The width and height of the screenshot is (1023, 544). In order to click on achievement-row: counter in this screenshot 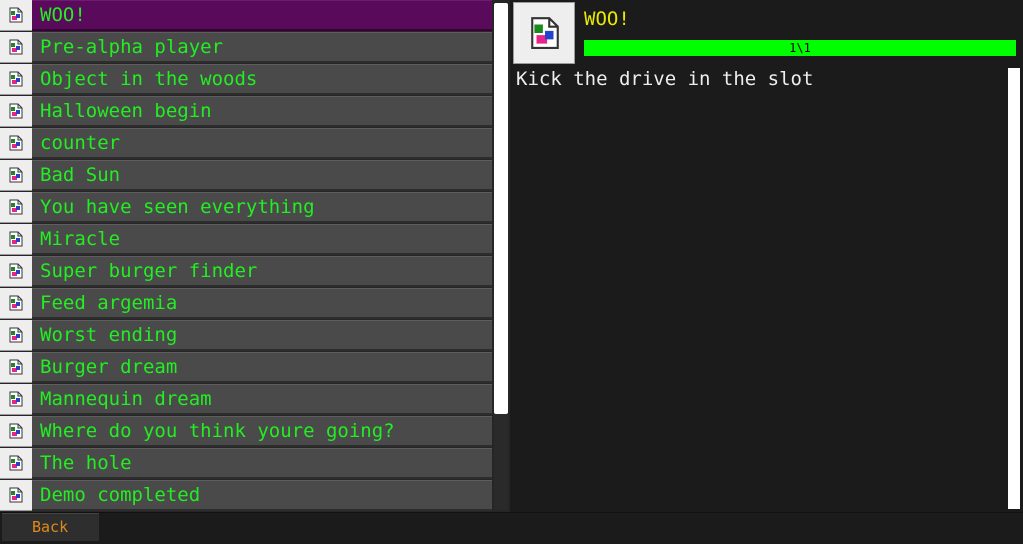, I will do `click(246, 143)`.